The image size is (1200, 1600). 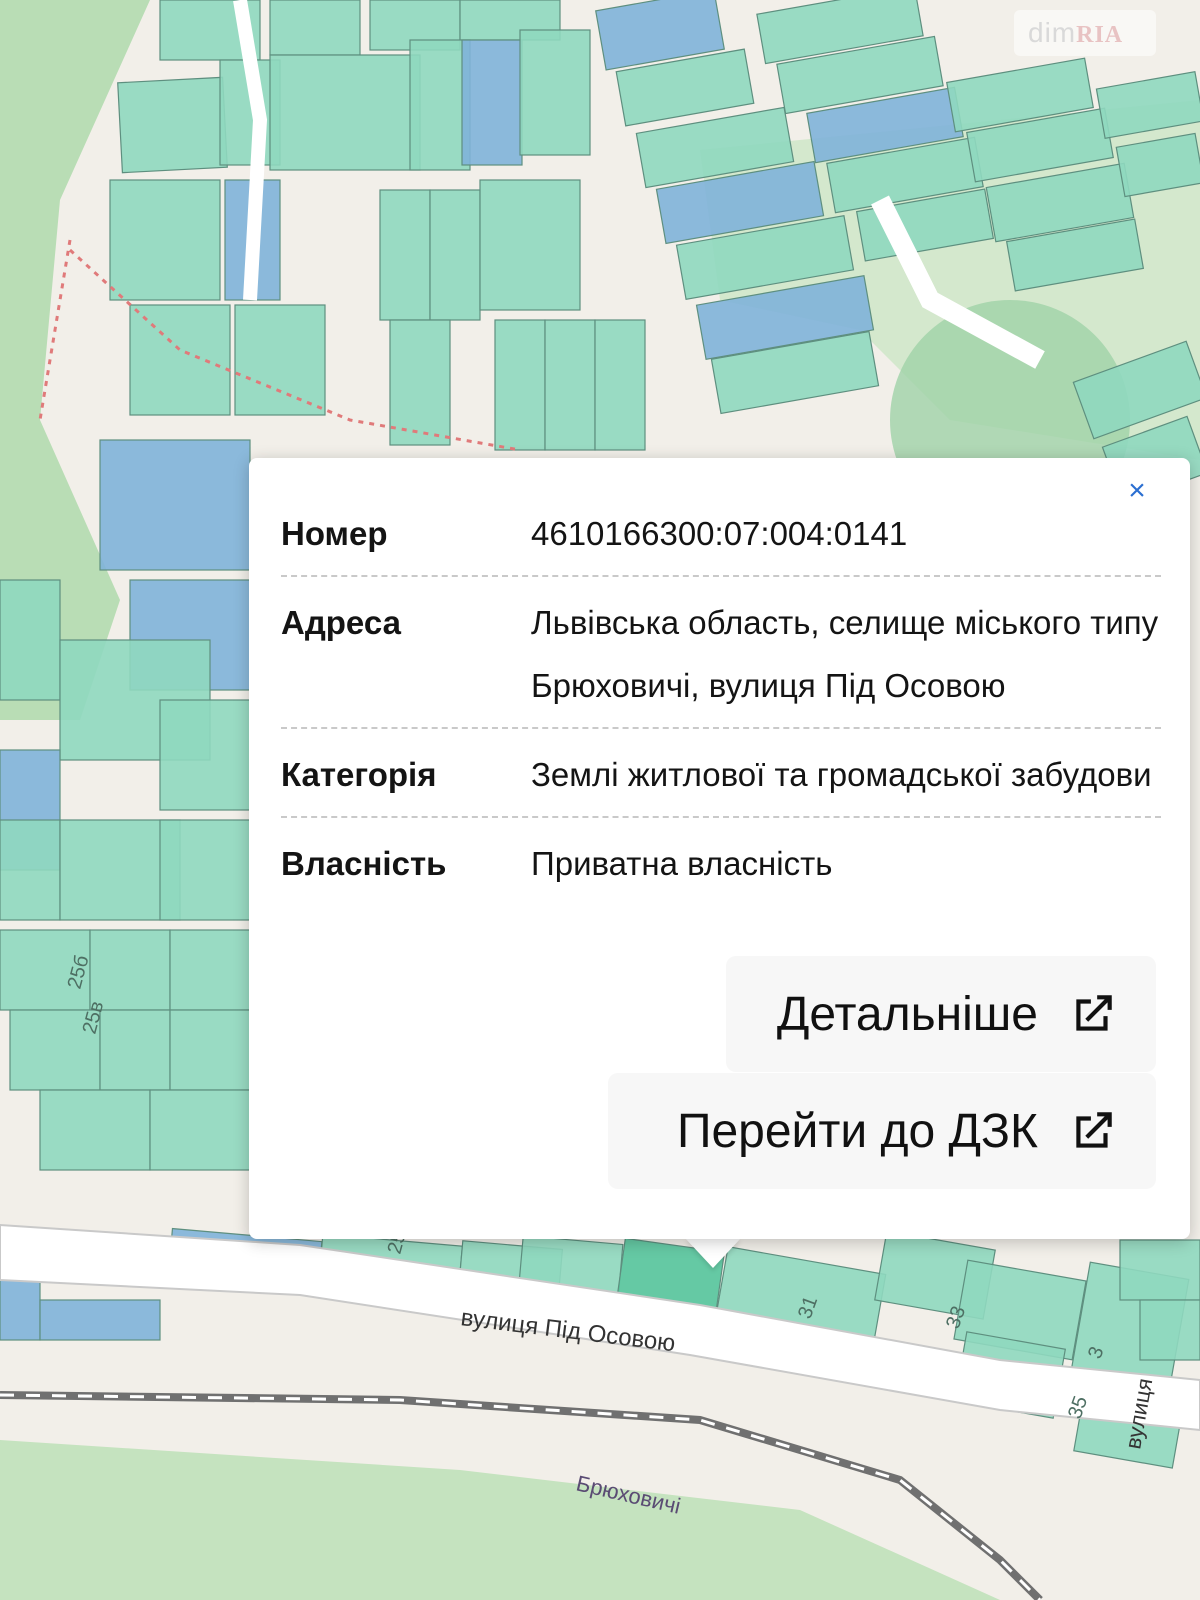 I want to click on info-row-ownership: Власність Приватна власність, so click(x=721, y=861).